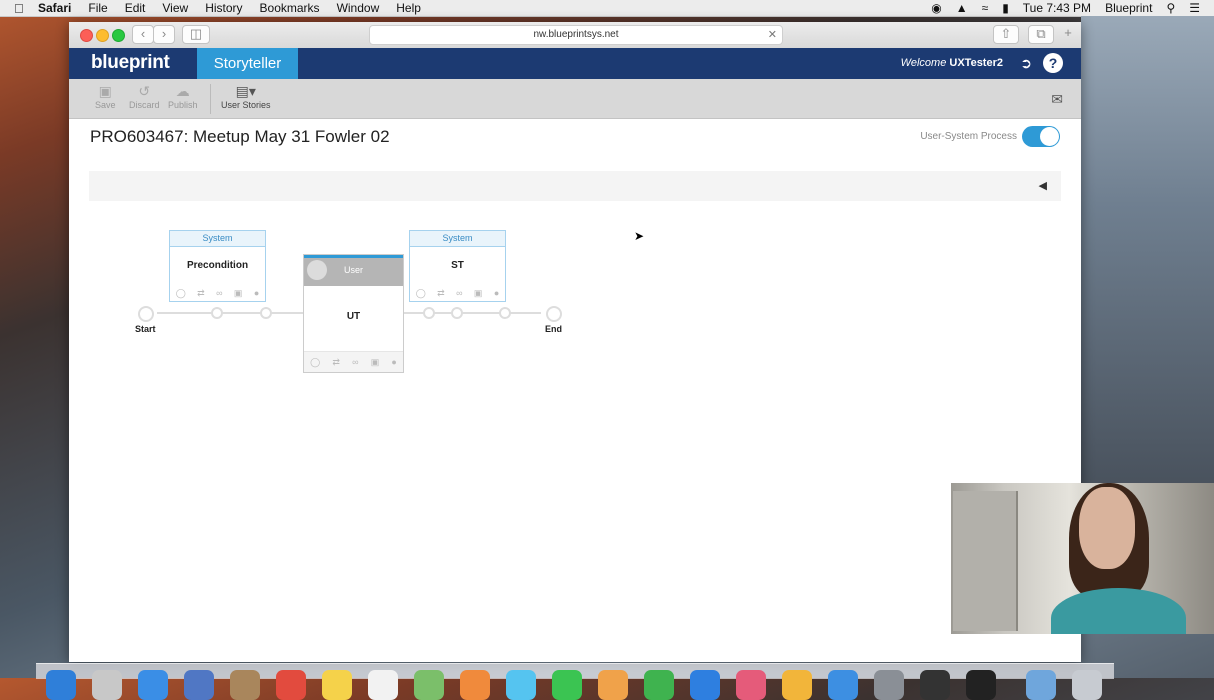 This screenshot has height=700, width=1214. Describe the element at coordinates (144, 91) in the screenshot. I see `discard-icon: ↺` at that location.